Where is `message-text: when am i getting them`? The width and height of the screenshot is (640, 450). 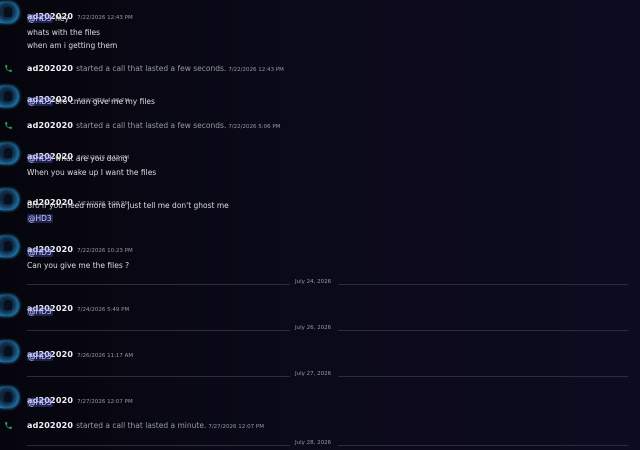 message-text: when am i getting them is located at coordinates (72, 45).